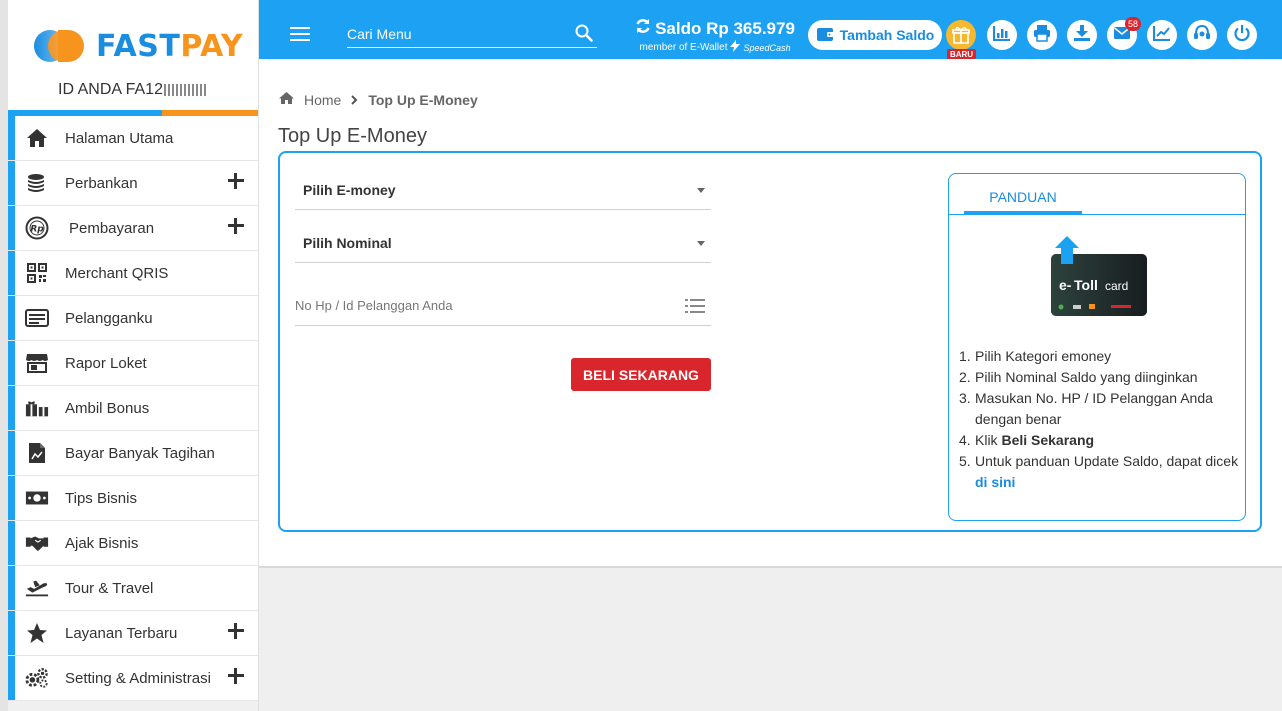  What do you see at coordinates (133, 363) in the screenshot?
I see `sidebar-item-rapor-loket: Rapor Loket` at bounding box center [133, 363].